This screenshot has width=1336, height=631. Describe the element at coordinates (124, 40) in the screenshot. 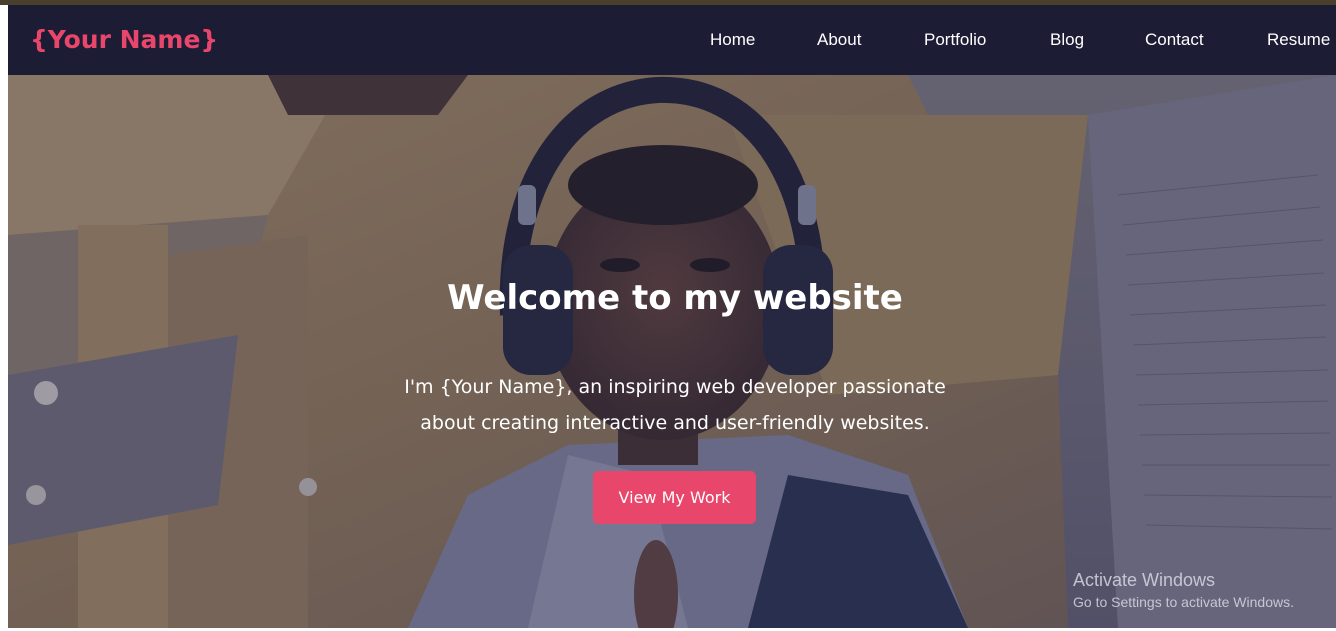

I see `brand-logo: {Your Name}` at that location.